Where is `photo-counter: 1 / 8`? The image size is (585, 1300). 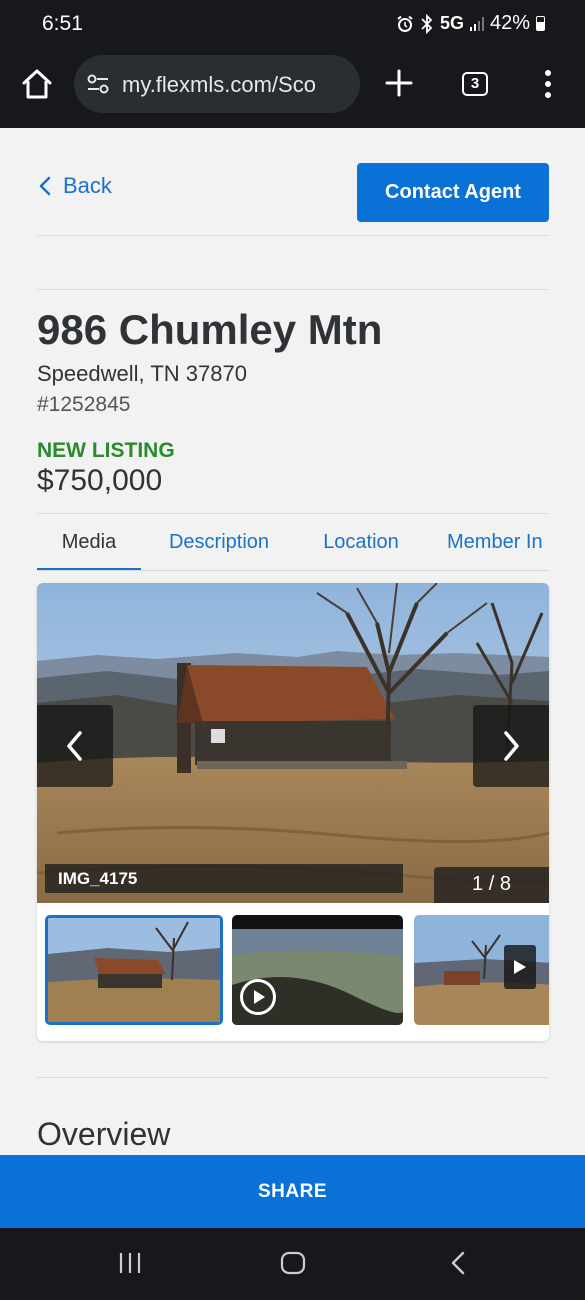 photo-counter: 1 / 8 is located at coordinates (491, 885).